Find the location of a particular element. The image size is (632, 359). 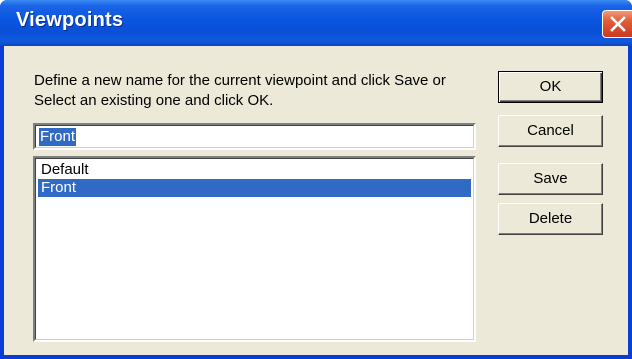

title-bar: Viewpoints is located at coordinates (316, 23).